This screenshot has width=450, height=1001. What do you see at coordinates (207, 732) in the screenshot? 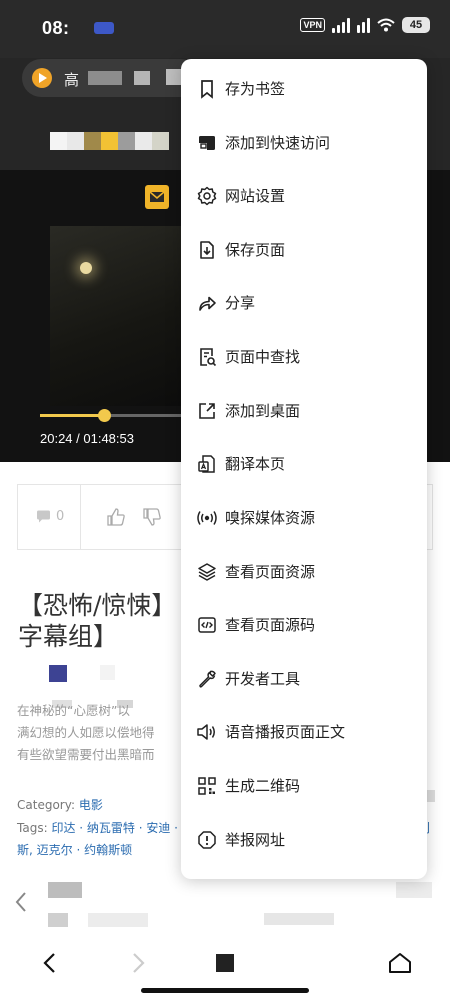
I see `speaker-icon` at bounding box center [207, 732].